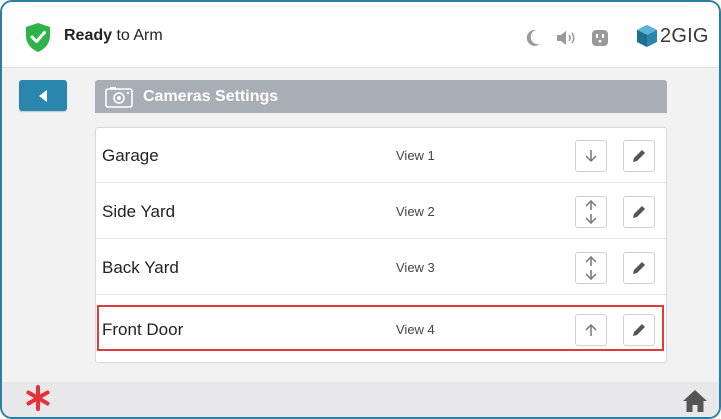 This screenshot has height=419, width=721. I want to click on page-title: Cameras Settings, so click(211, 96).